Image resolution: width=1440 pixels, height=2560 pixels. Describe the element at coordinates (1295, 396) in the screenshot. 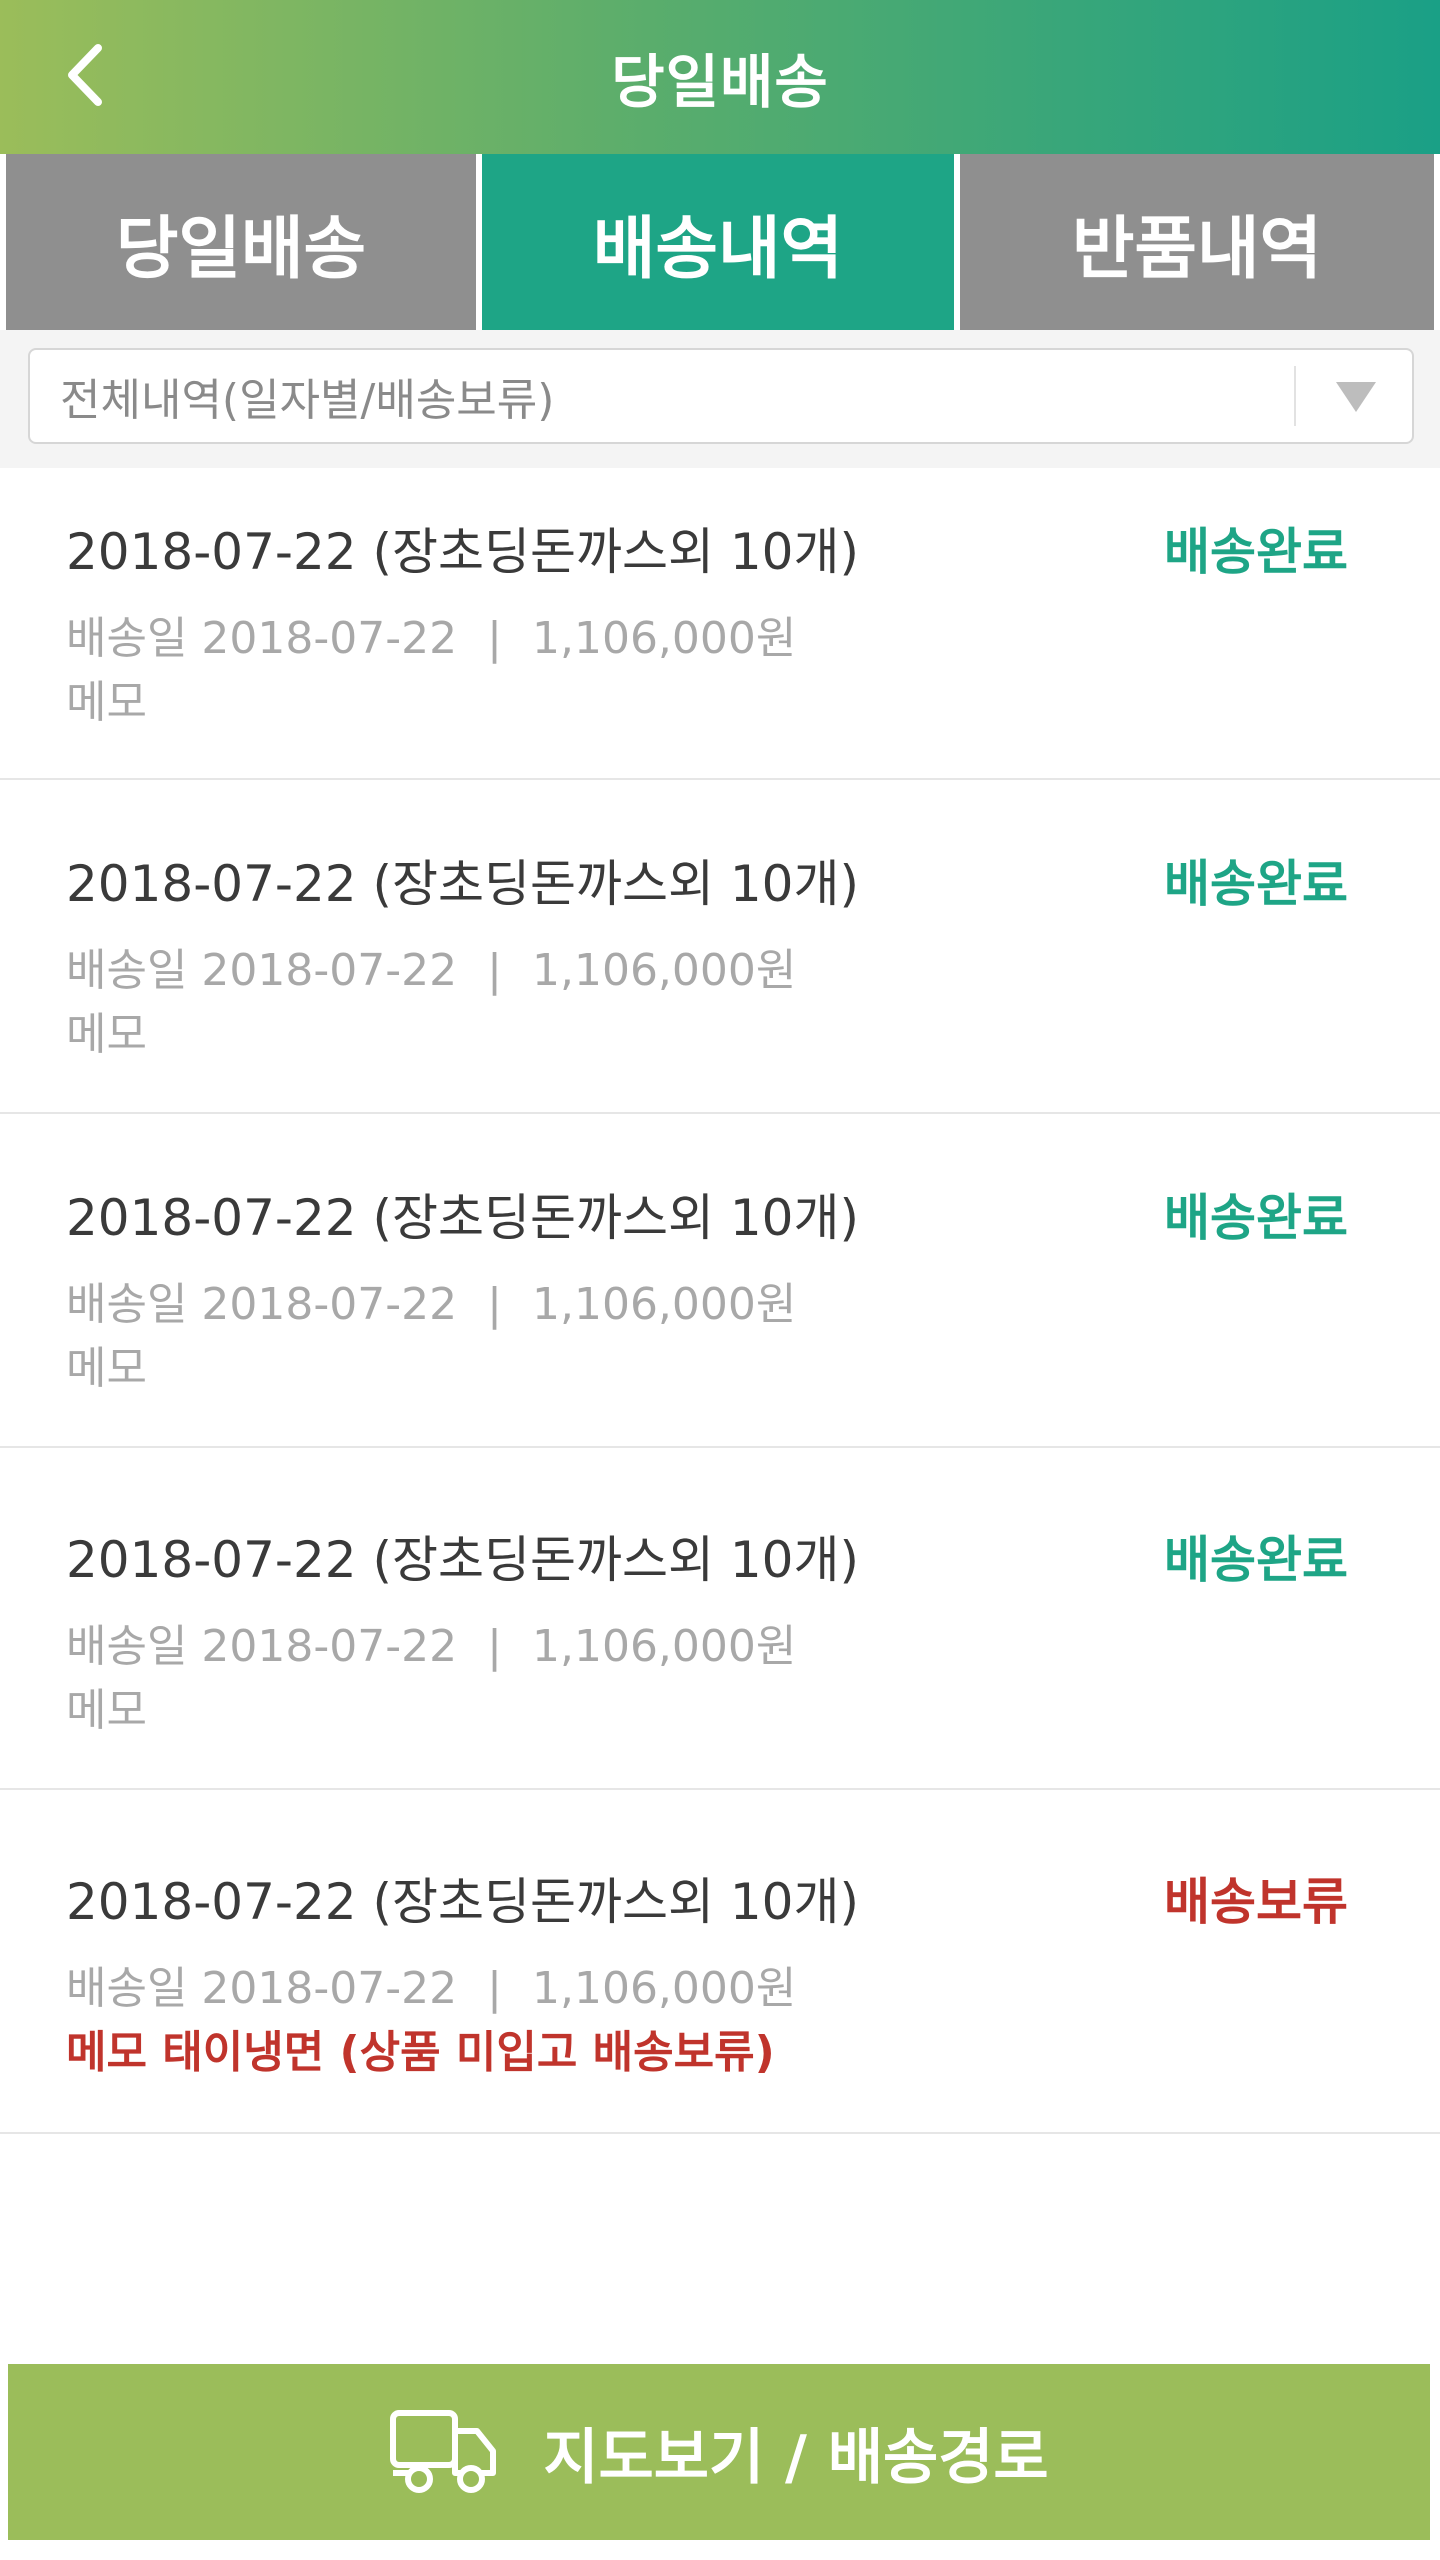

I see `dropdown-divider` at that location.